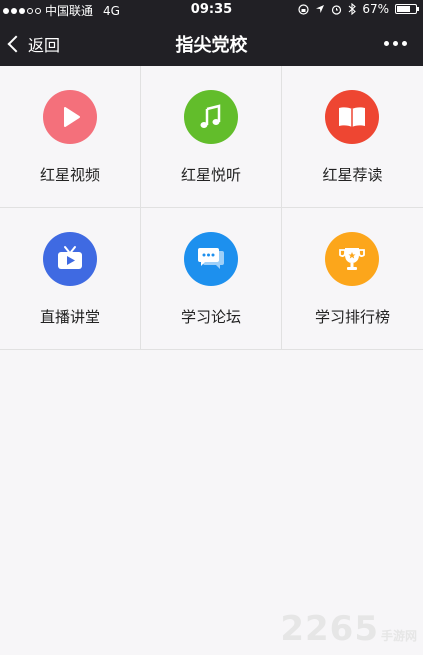 This screenshot has height=655, width=423. I want to click on tile-live-lecture: 直播讲堂, so click(70, 279).